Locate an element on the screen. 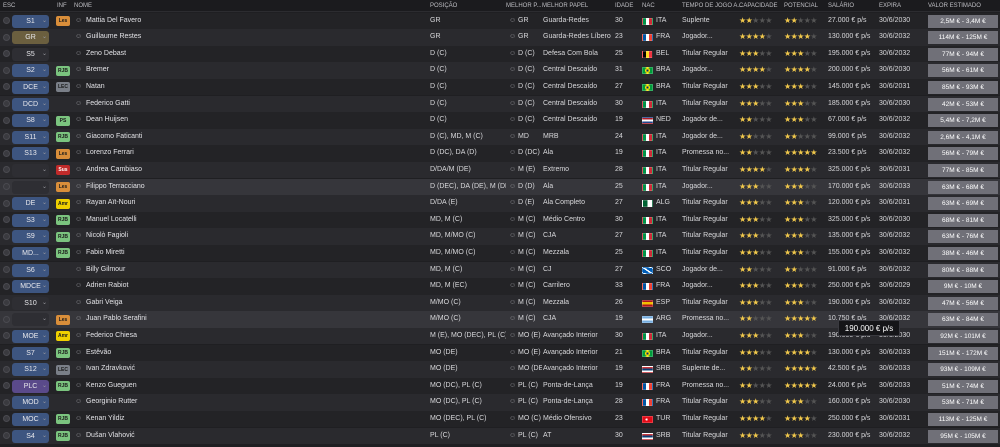  player-name: Fabio Miretti is located at coordinates (256, 253).